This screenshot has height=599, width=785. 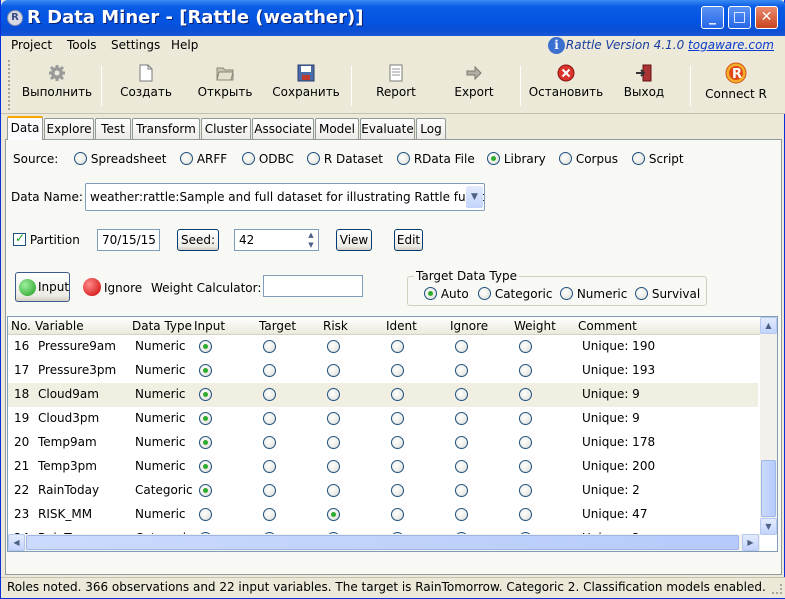 What do you see at coordinates (383, 515) in the screenshot?
I see `table-row: 23 RISK_MM Numeric Unique: 47` at bounding box center [383, 515].